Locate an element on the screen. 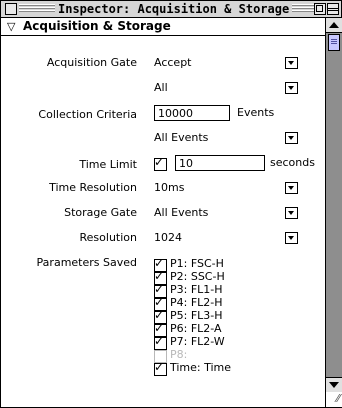 The width and height of the screenshot is (342, 408). section-header: ▽ Acquisition & Storage is located at coordinates (163, 27).